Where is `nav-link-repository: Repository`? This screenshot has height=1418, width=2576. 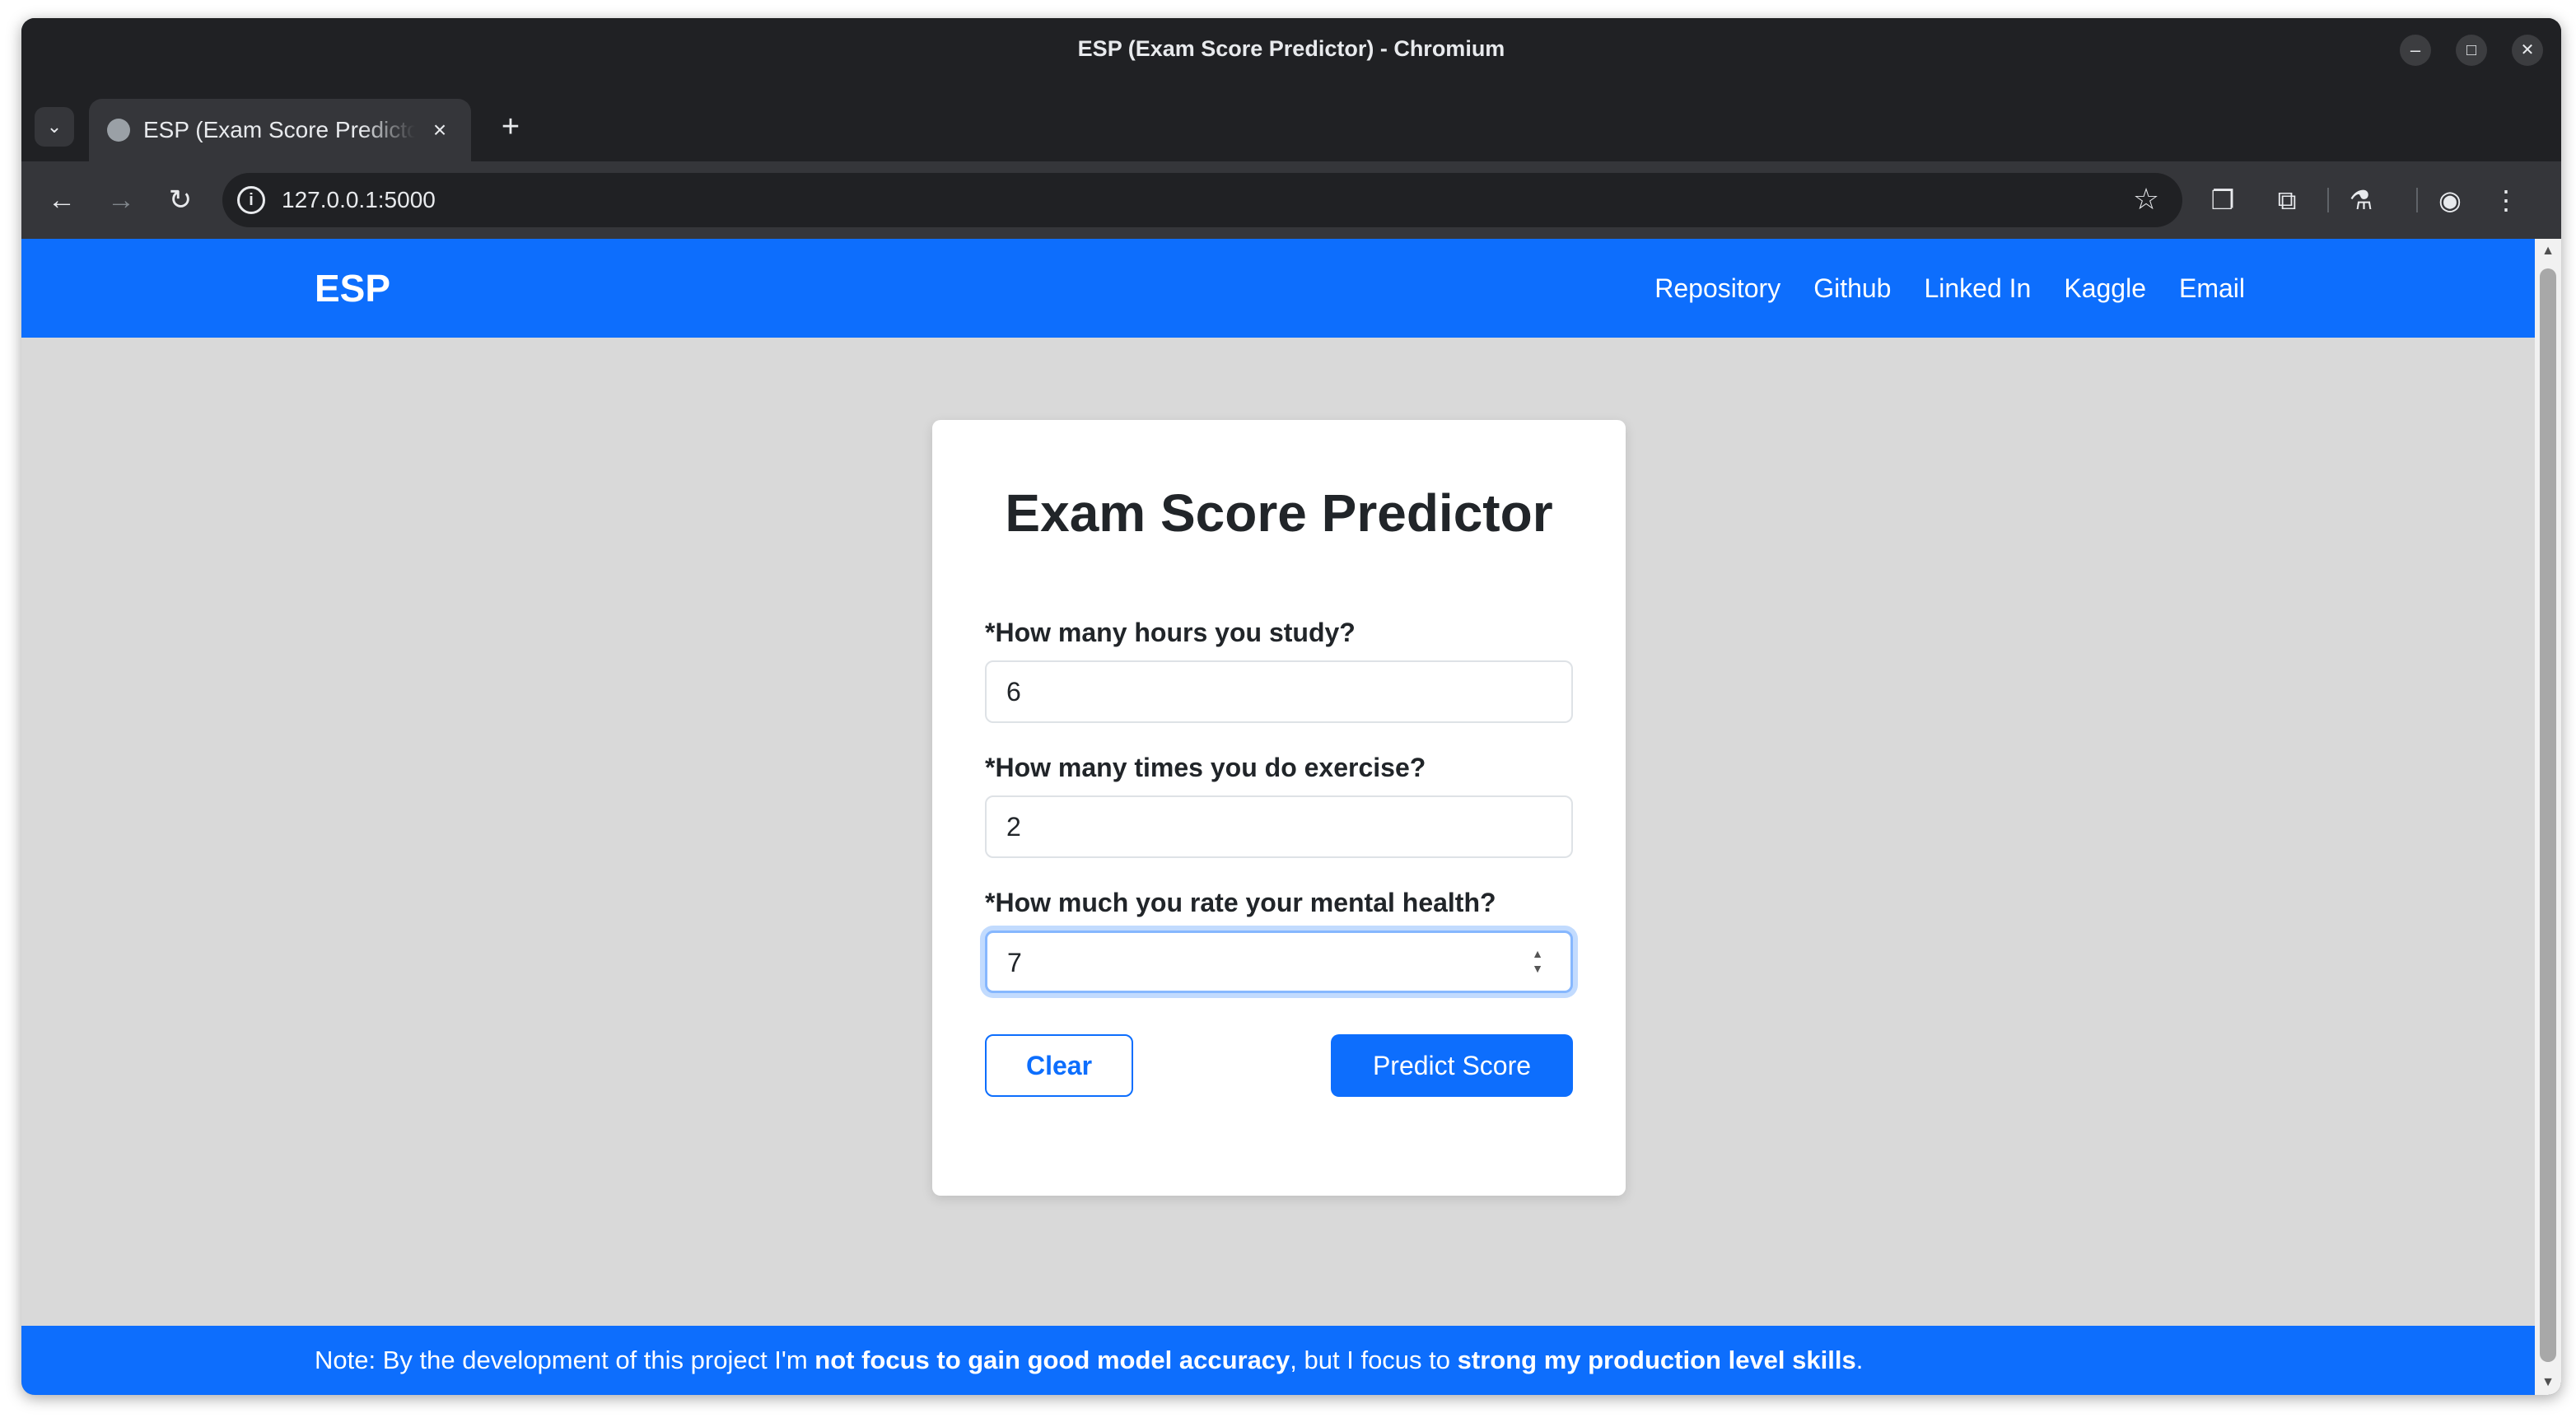 nav-link-repository: Repository is located at coordinates (1717, 288).